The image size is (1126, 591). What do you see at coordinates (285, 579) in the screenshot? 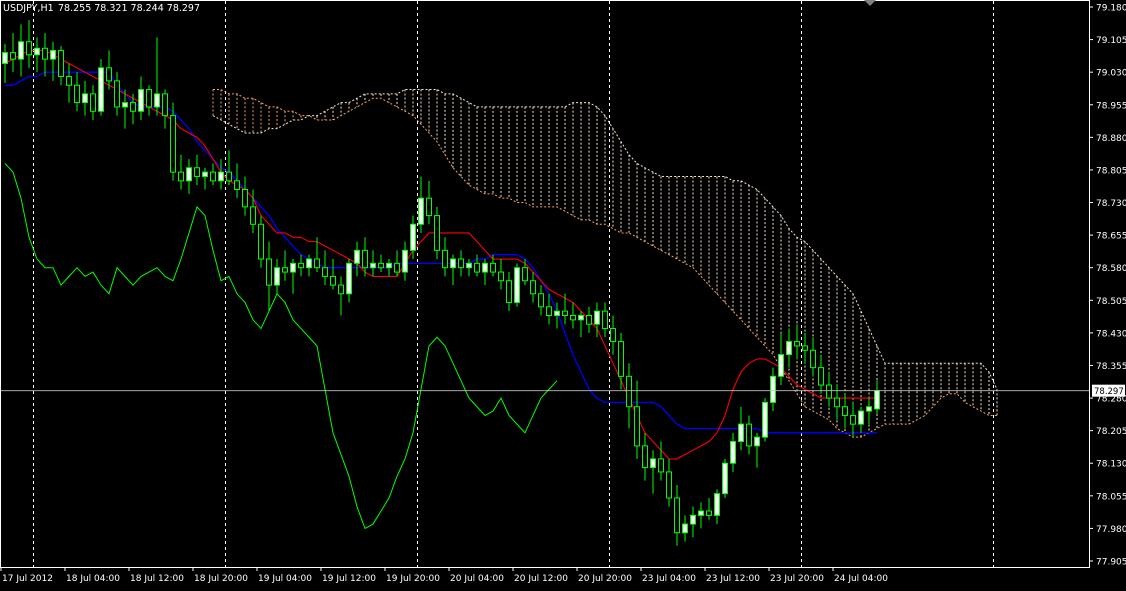
I see `time-tick-label: 19 Jul 04:00` at bounding box center [285, 579].